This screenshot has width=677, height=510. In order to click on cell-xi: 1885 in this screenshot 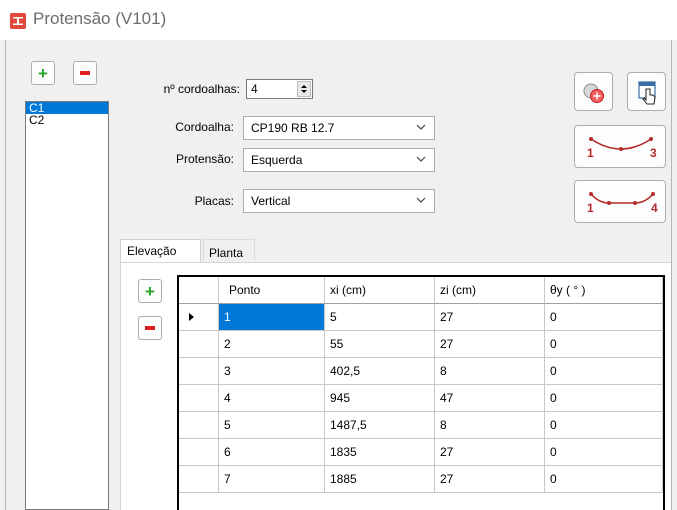, I will do `click(380, 479)`.